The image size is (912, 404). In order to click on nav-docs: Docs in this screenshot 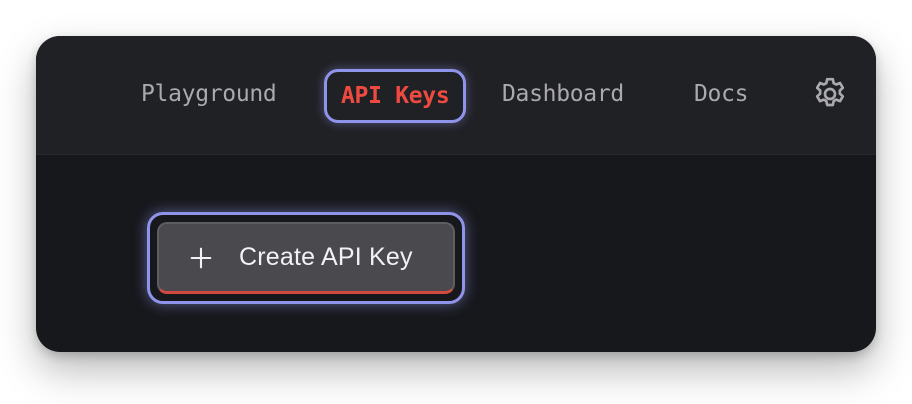, I will do `click(721, 94)`.